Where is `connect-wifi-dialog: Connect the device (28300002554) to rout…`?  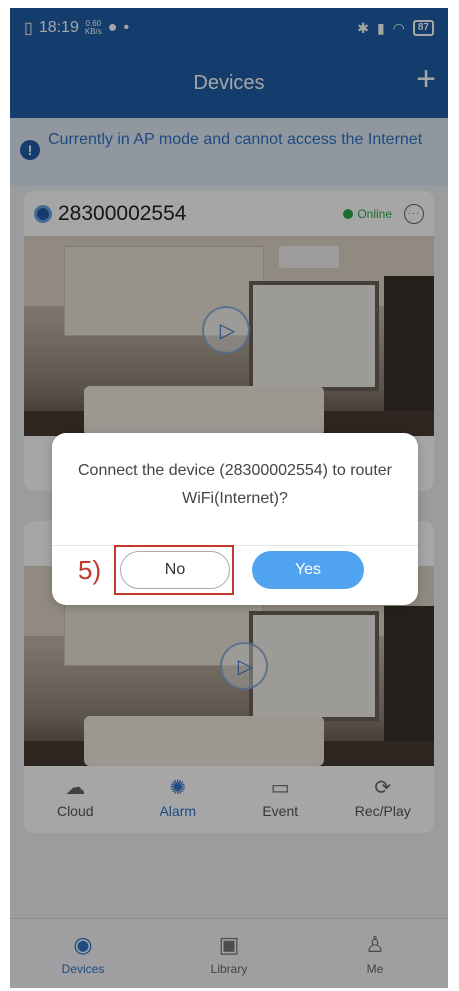
connect-wifi-dialog: Connect the device (28300002554) to rout… is located at coordinates (235, 519).